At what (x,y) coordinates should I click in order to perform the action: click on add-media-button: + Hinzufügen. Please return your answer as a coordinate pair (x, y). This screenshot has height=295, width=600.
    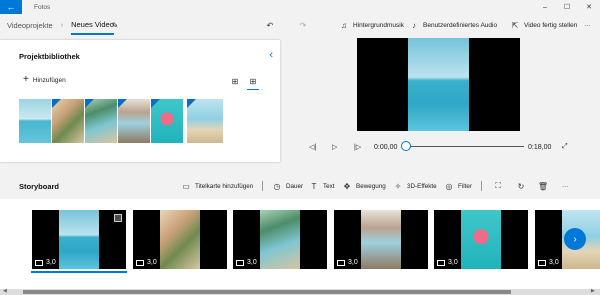
    Looking at the image, I should click on (44, 80).